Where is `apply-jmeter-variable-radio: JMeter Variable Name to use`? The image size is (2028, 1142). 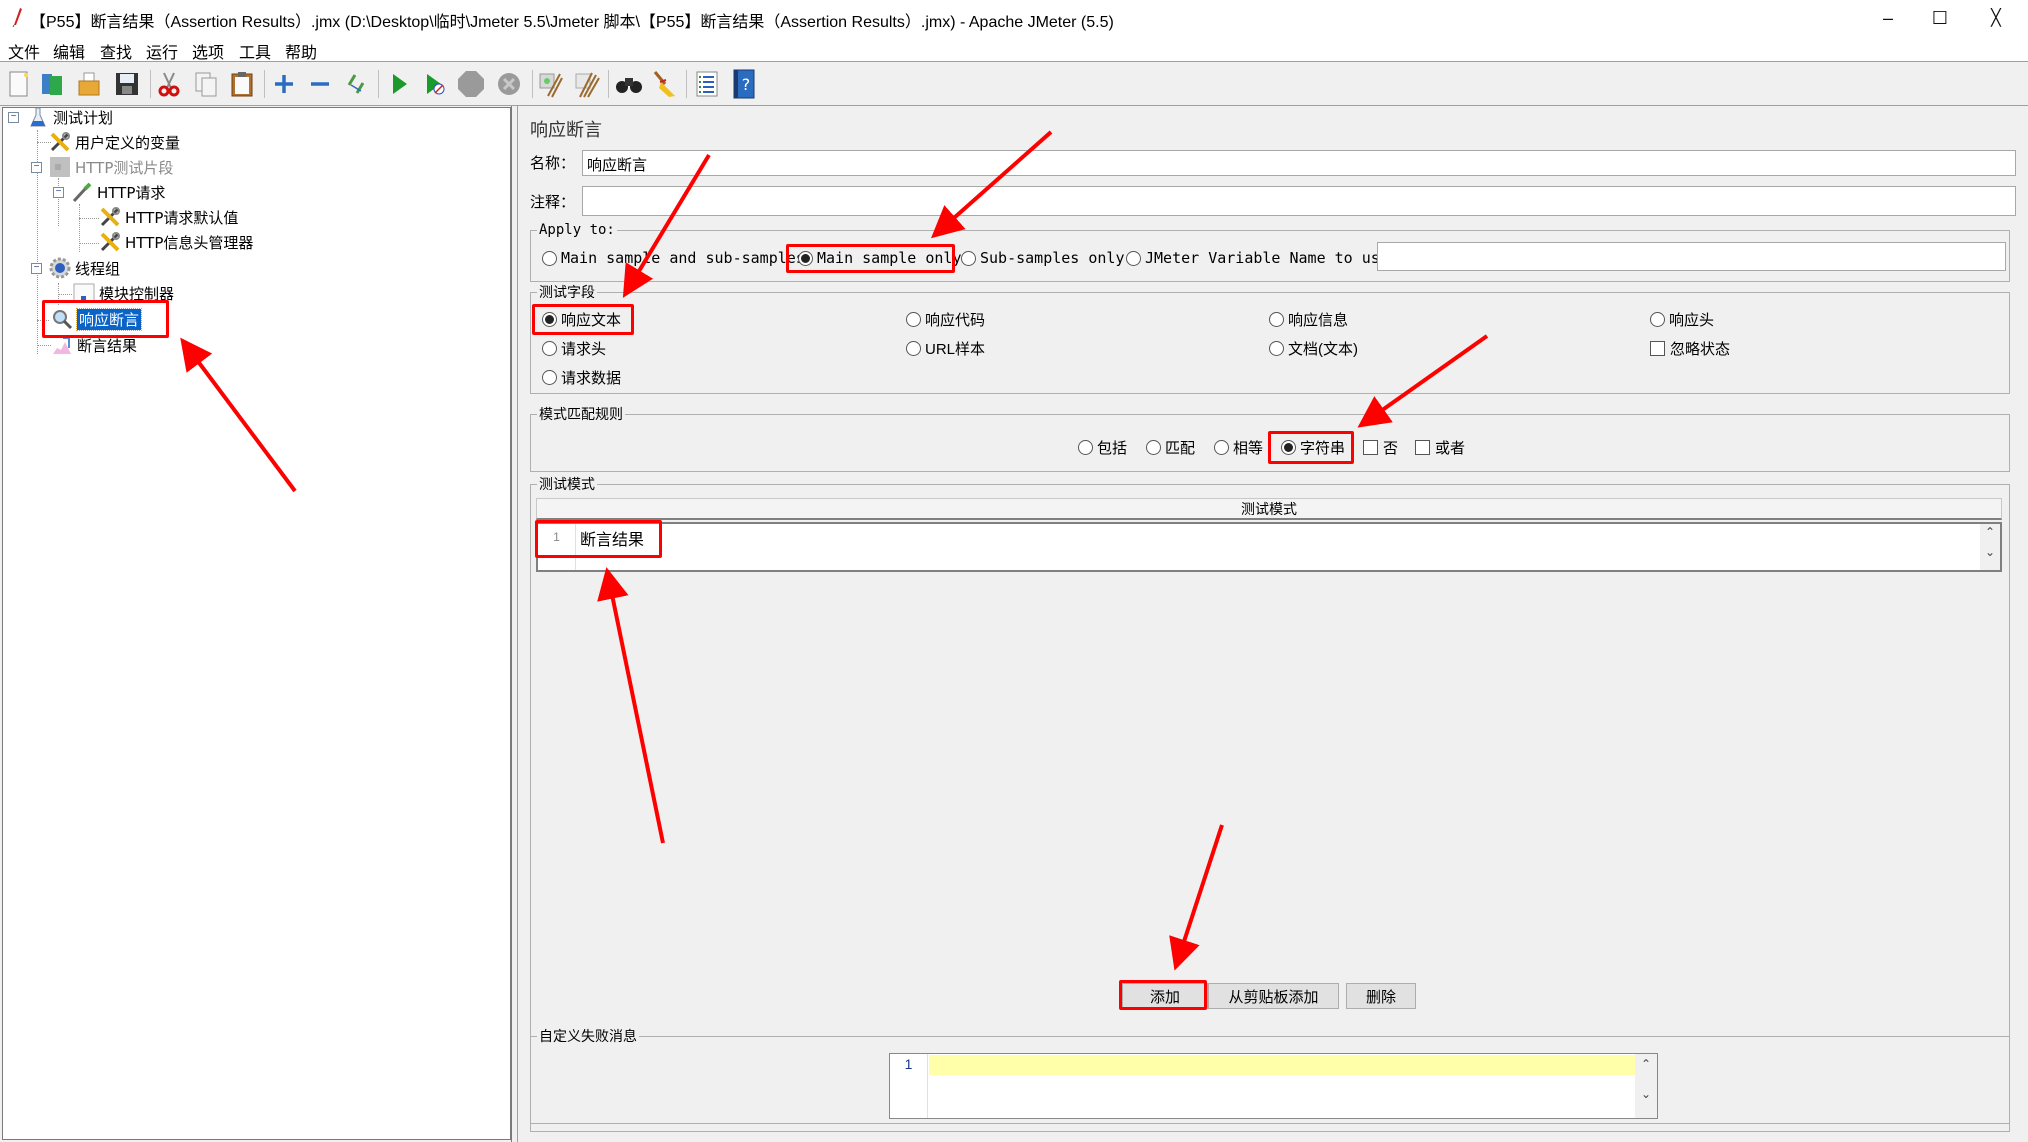
apply-jmeter-variable-radio: JMeter Variable Name to use is located at coordinates (1257, 258).